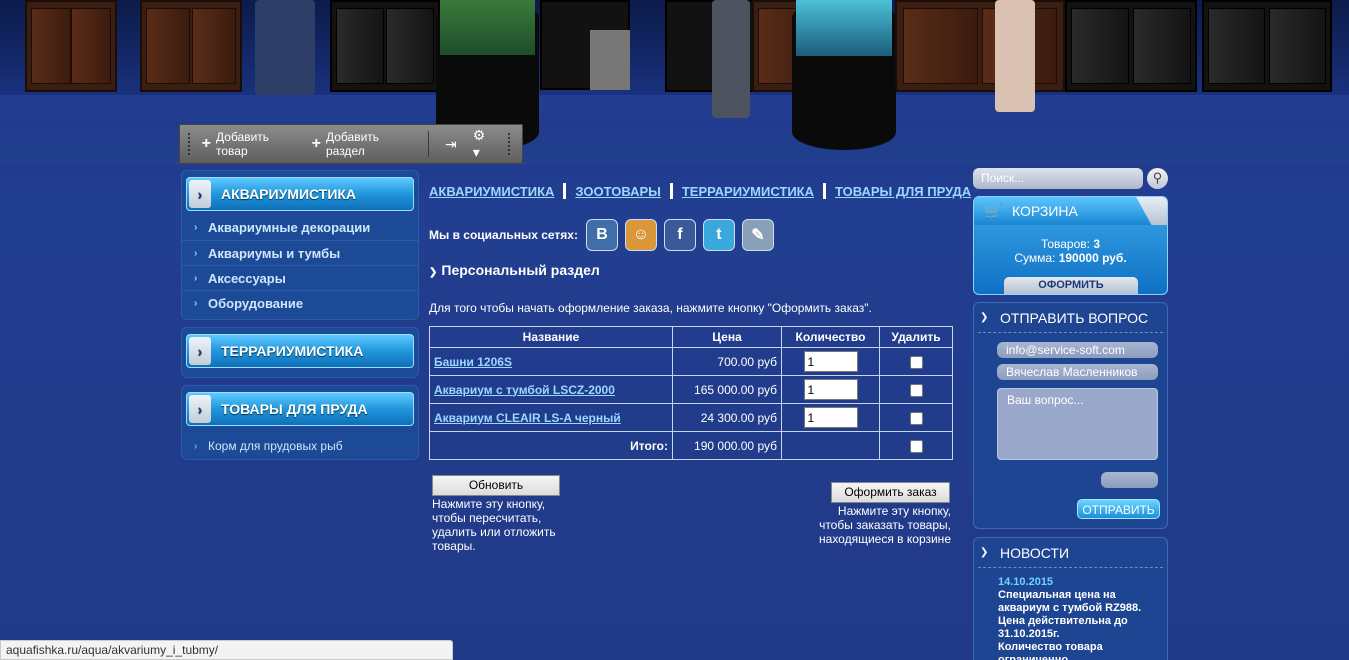 This screenshot has height=660, width=1349. What do you see at coordinates (1071, 285) in the screenshot?
I see `cart-order-button: ОФОРМИТЬ` at bounding box center [1071, 285].